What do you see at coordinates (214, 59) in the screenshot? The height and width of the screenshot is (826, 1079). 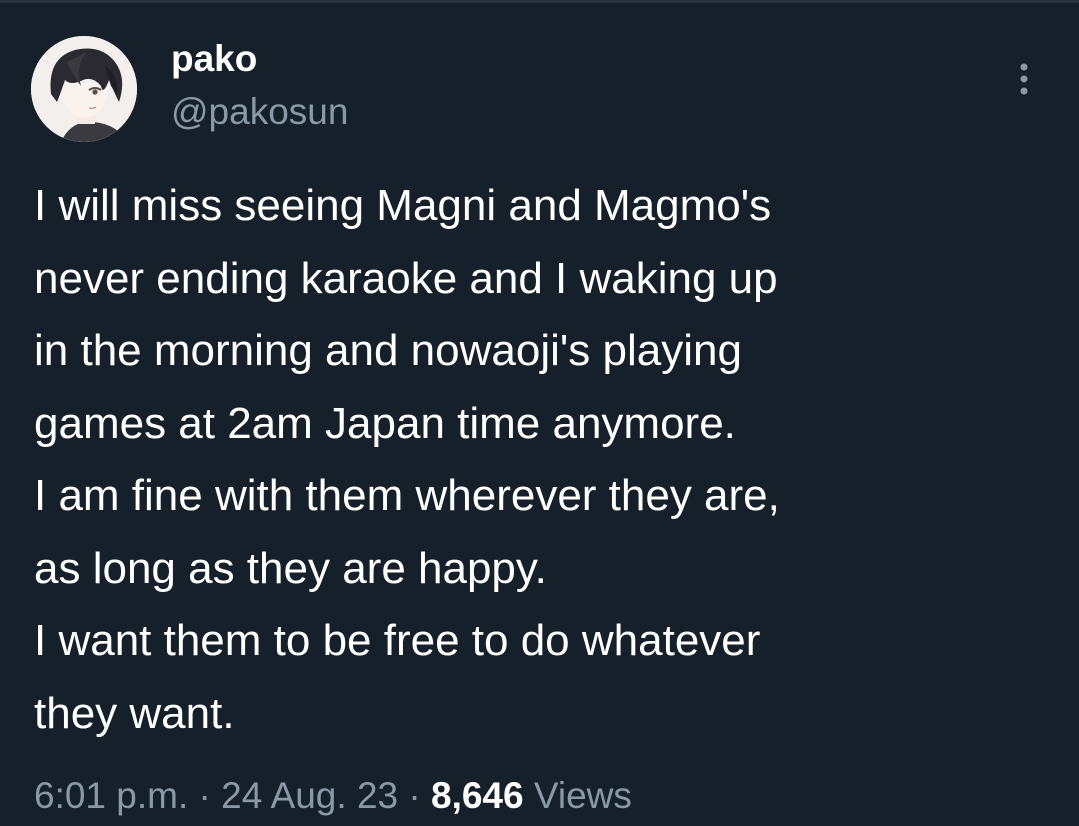 I see `display-name: pako` at bounding box center [214, 59].